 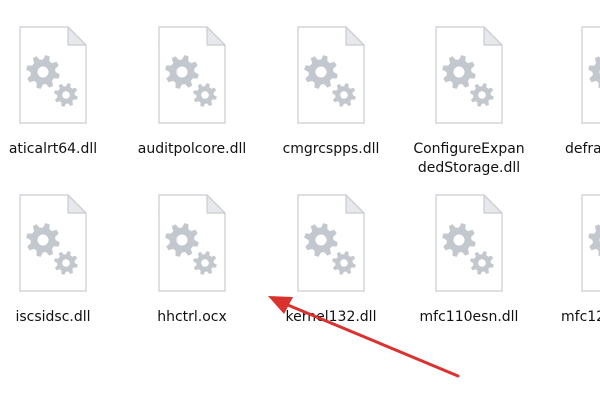 I want to click on file-name-label: mfc110esn.dll, so click(x=469, y=317).